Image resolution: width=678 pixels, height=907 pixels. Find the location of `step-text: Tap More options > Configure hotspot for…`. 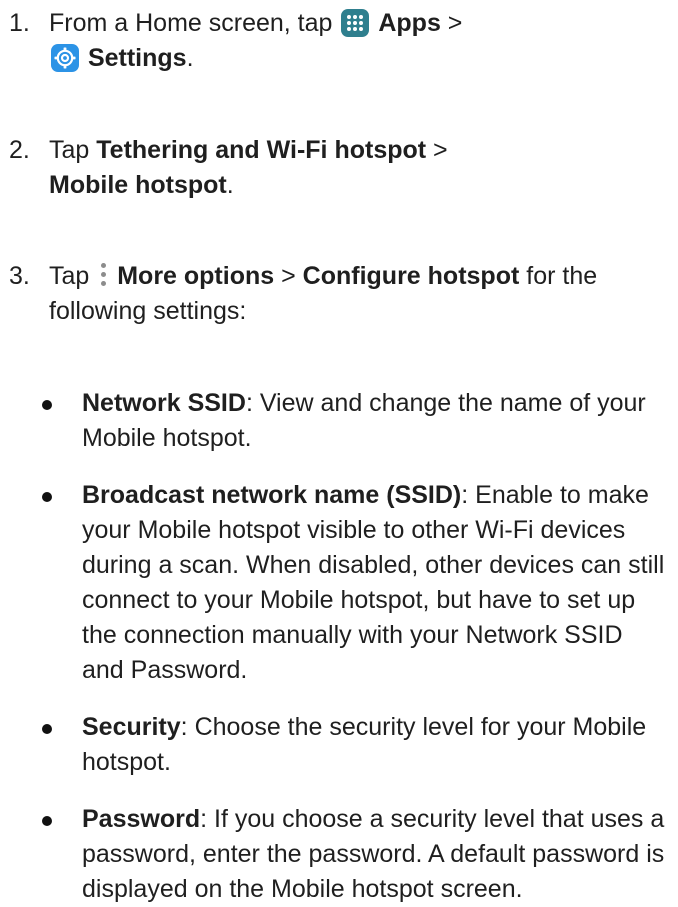

step-text: Tap More options > Configure hotspot for… is located at coordinates (323, 293).